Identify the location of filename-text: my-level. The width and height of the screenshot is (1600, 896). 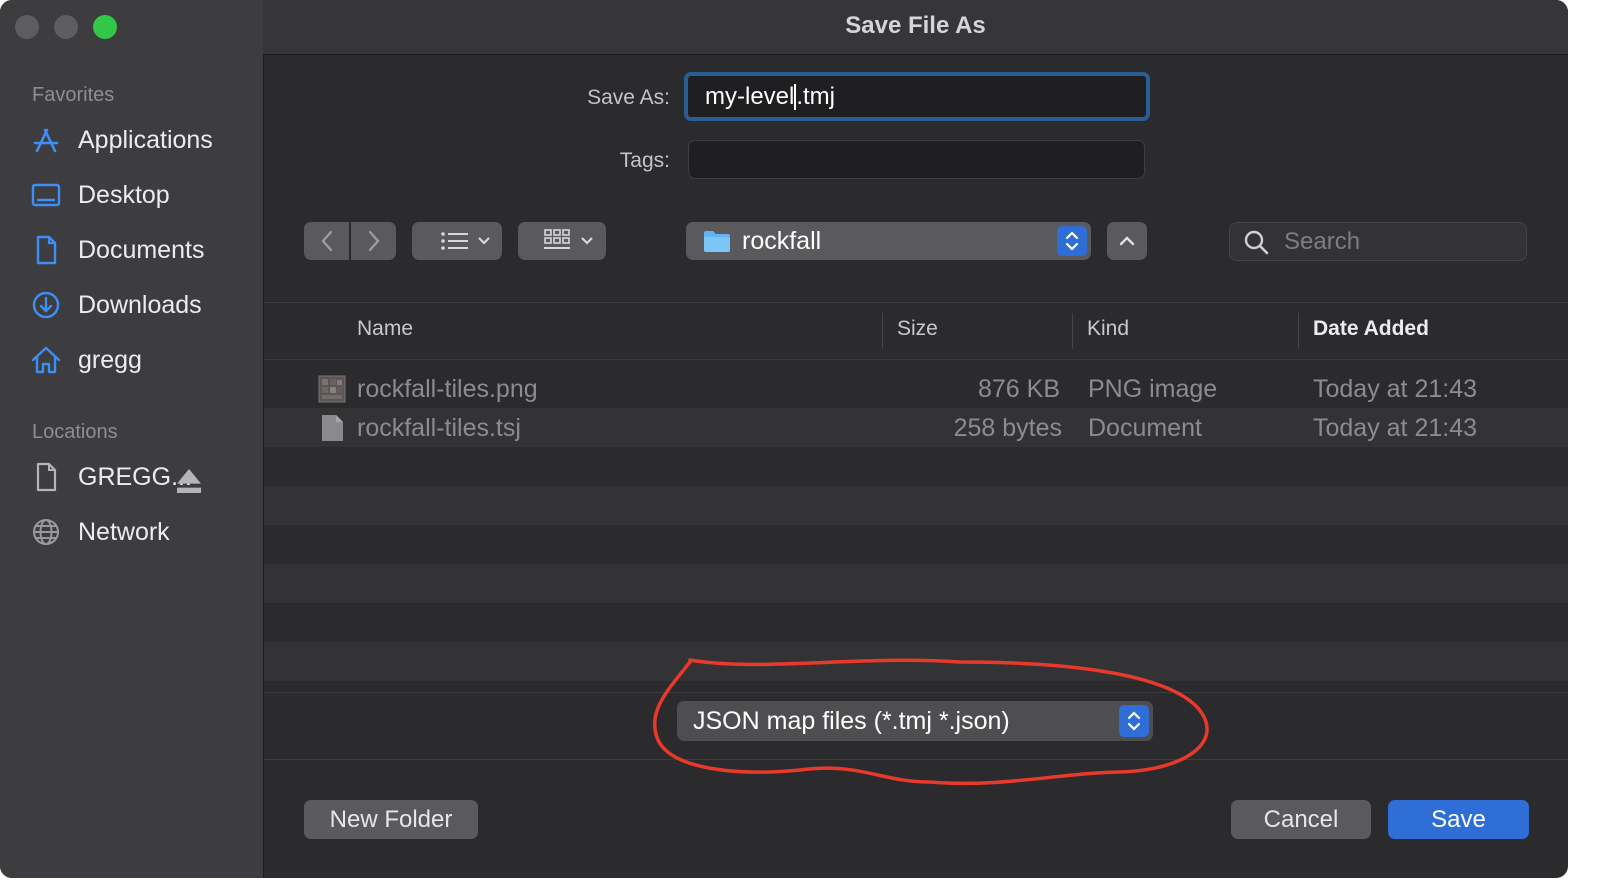
(750, 96).